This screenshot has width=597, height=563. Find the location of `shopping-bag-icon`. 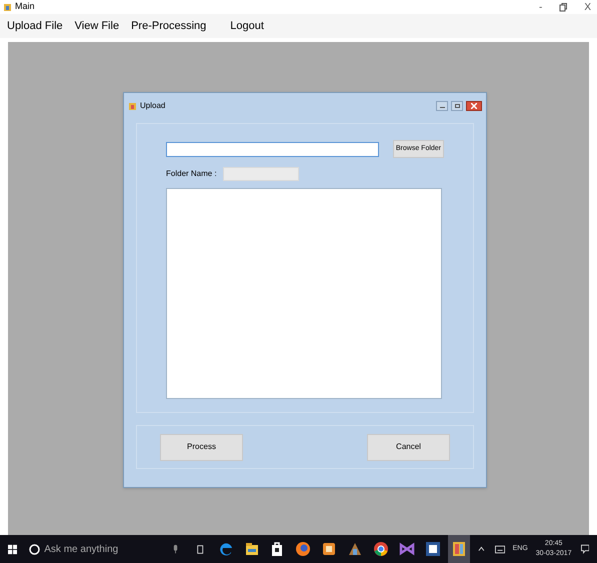

shopping-bag-icon is located at coordinates (277, 549).